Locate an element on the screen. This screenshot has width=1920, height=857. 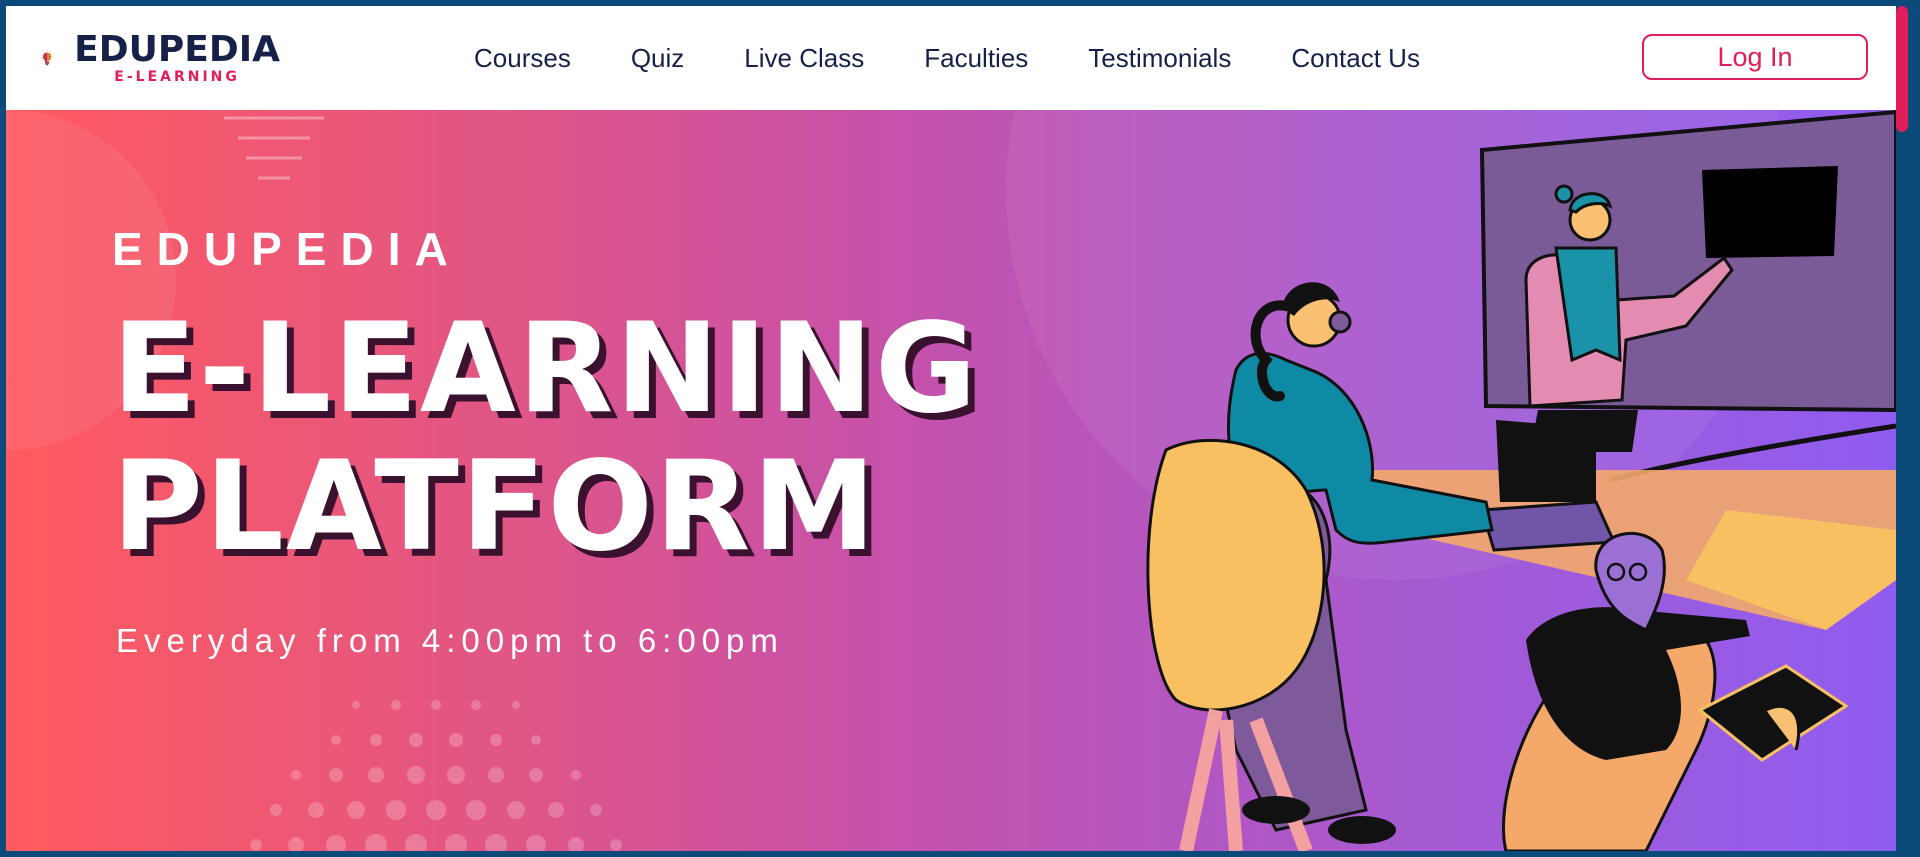
hero-title: E-LEARNING PLATFORM is located at coordinates (545, 438).